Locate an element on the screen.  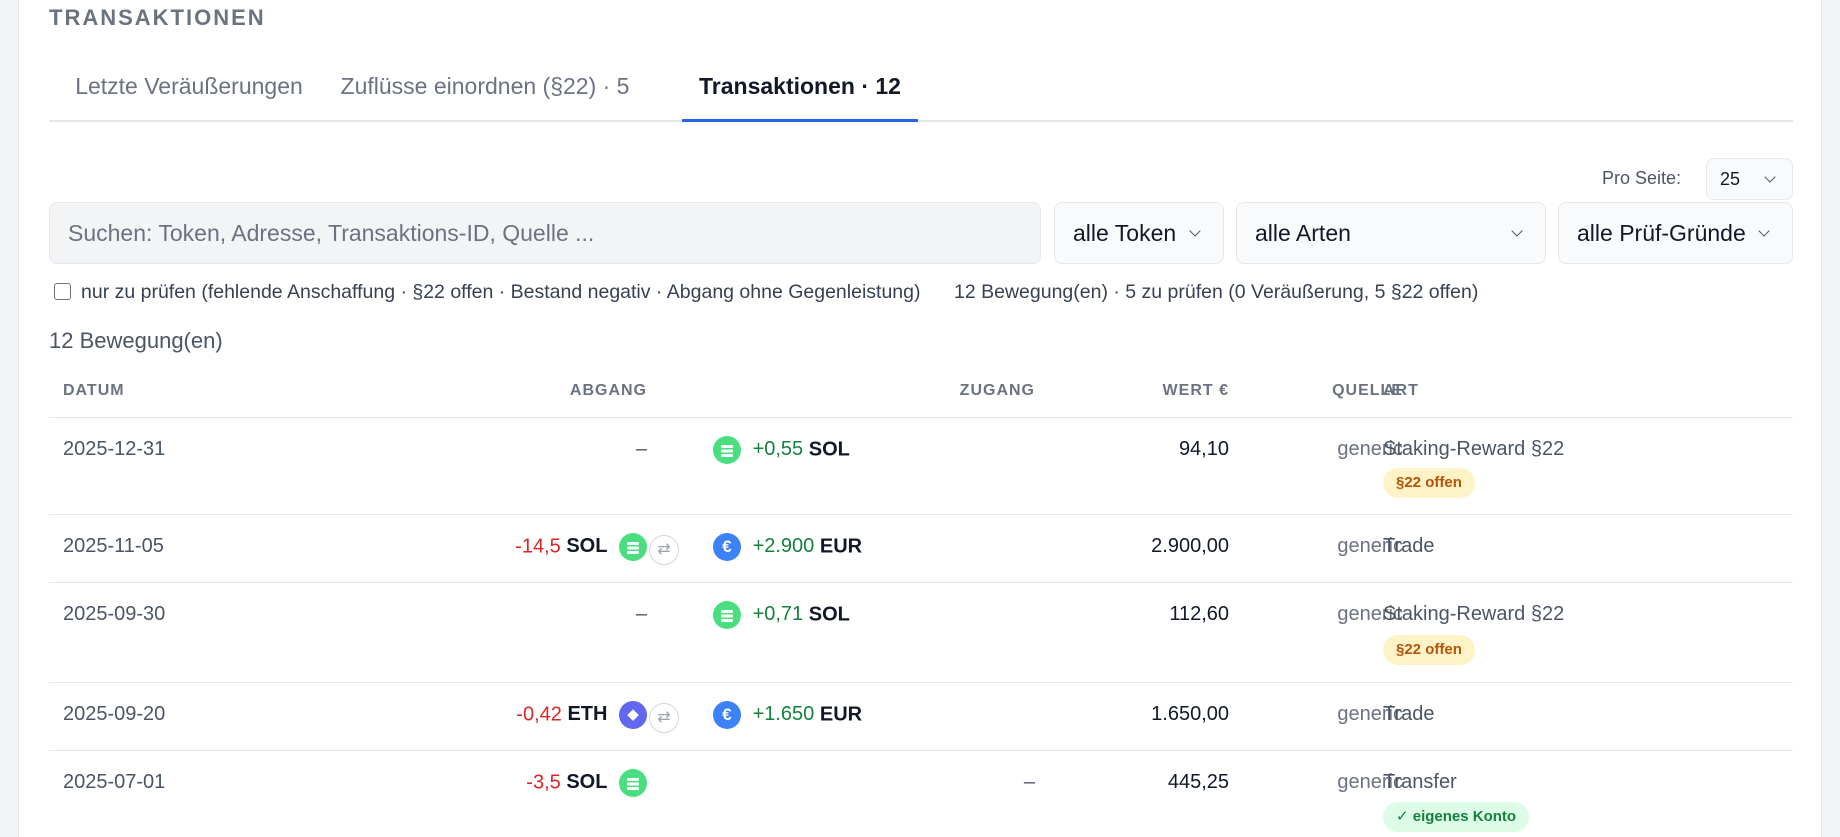
review-only-checkbox is located at coordinates (62, 291).